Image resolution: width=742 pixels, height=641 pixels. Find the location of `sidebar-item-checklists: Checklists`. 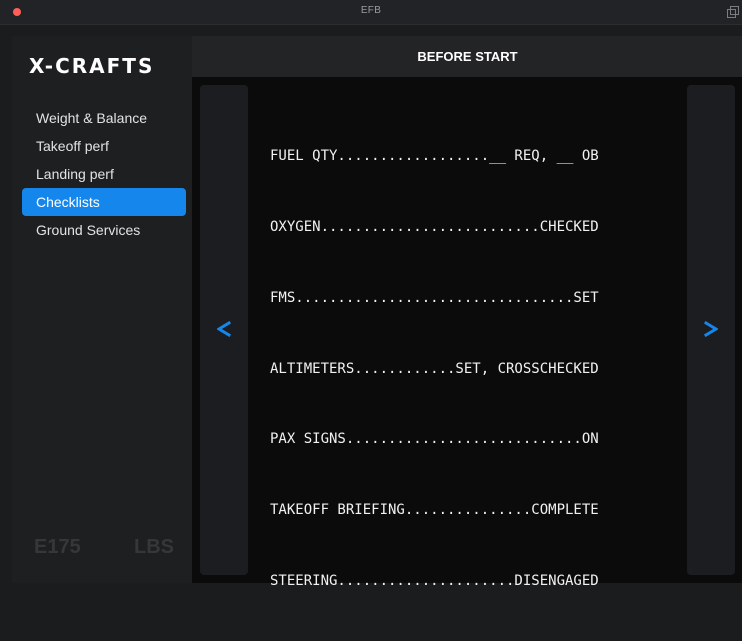

sidebar-item-checklists: Checklists is located at coordinates (104, 202).